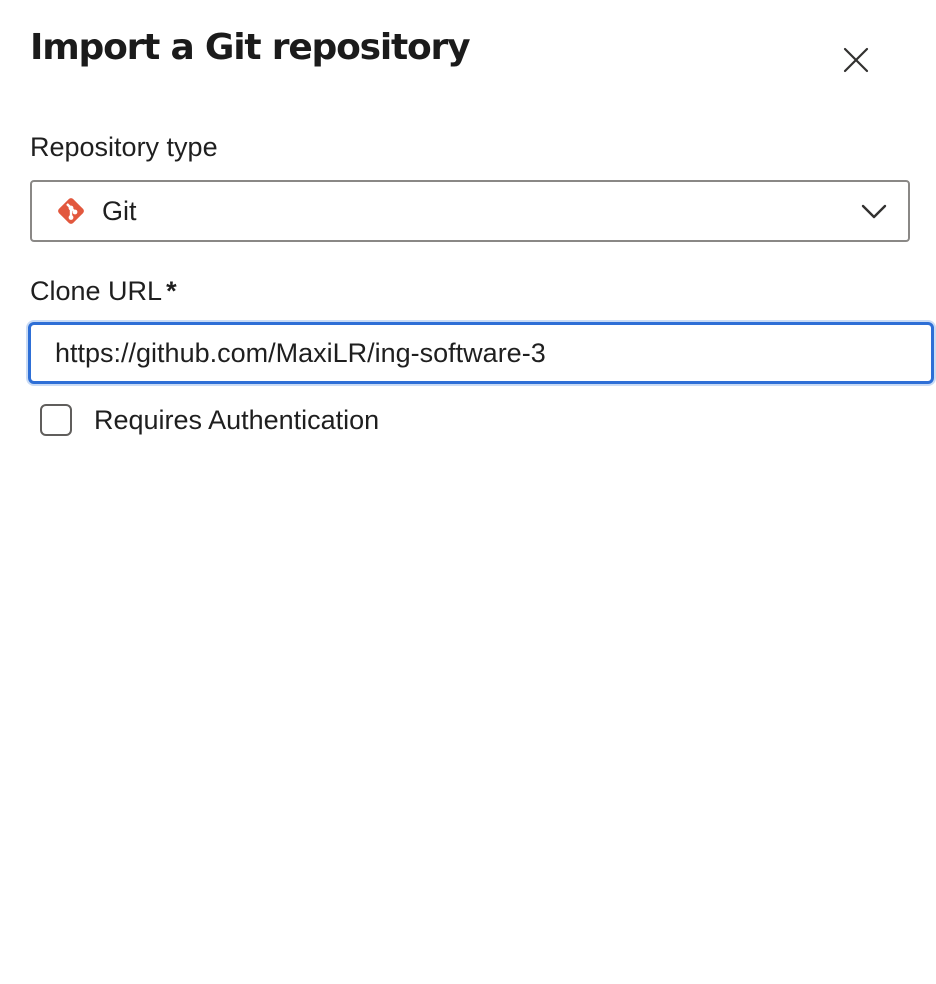  Describe the element at coordinates (470, 211) in the screenshot. I see `repository-type-dropdown: Git` at that location.